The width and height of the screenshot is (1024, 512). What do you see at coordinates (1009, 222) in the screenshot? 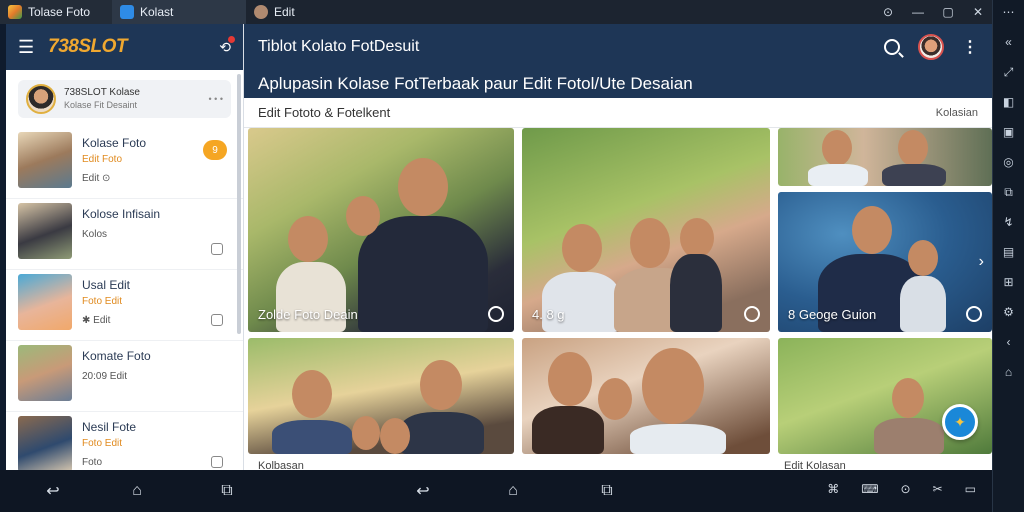
I see `shake-icon: ↯` at bounding box center [1009, 222].